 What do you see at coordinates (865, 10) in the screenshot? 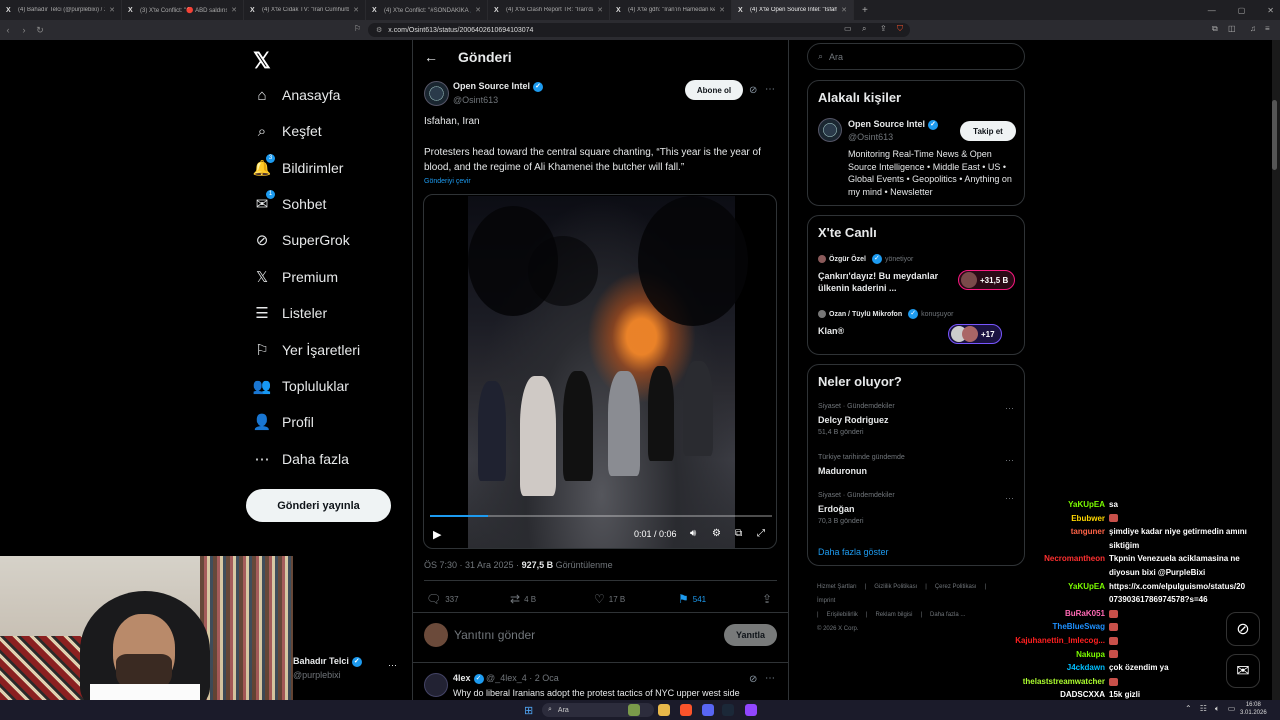
I see `new-tab-icon: +` at bounding box center [865, 10].